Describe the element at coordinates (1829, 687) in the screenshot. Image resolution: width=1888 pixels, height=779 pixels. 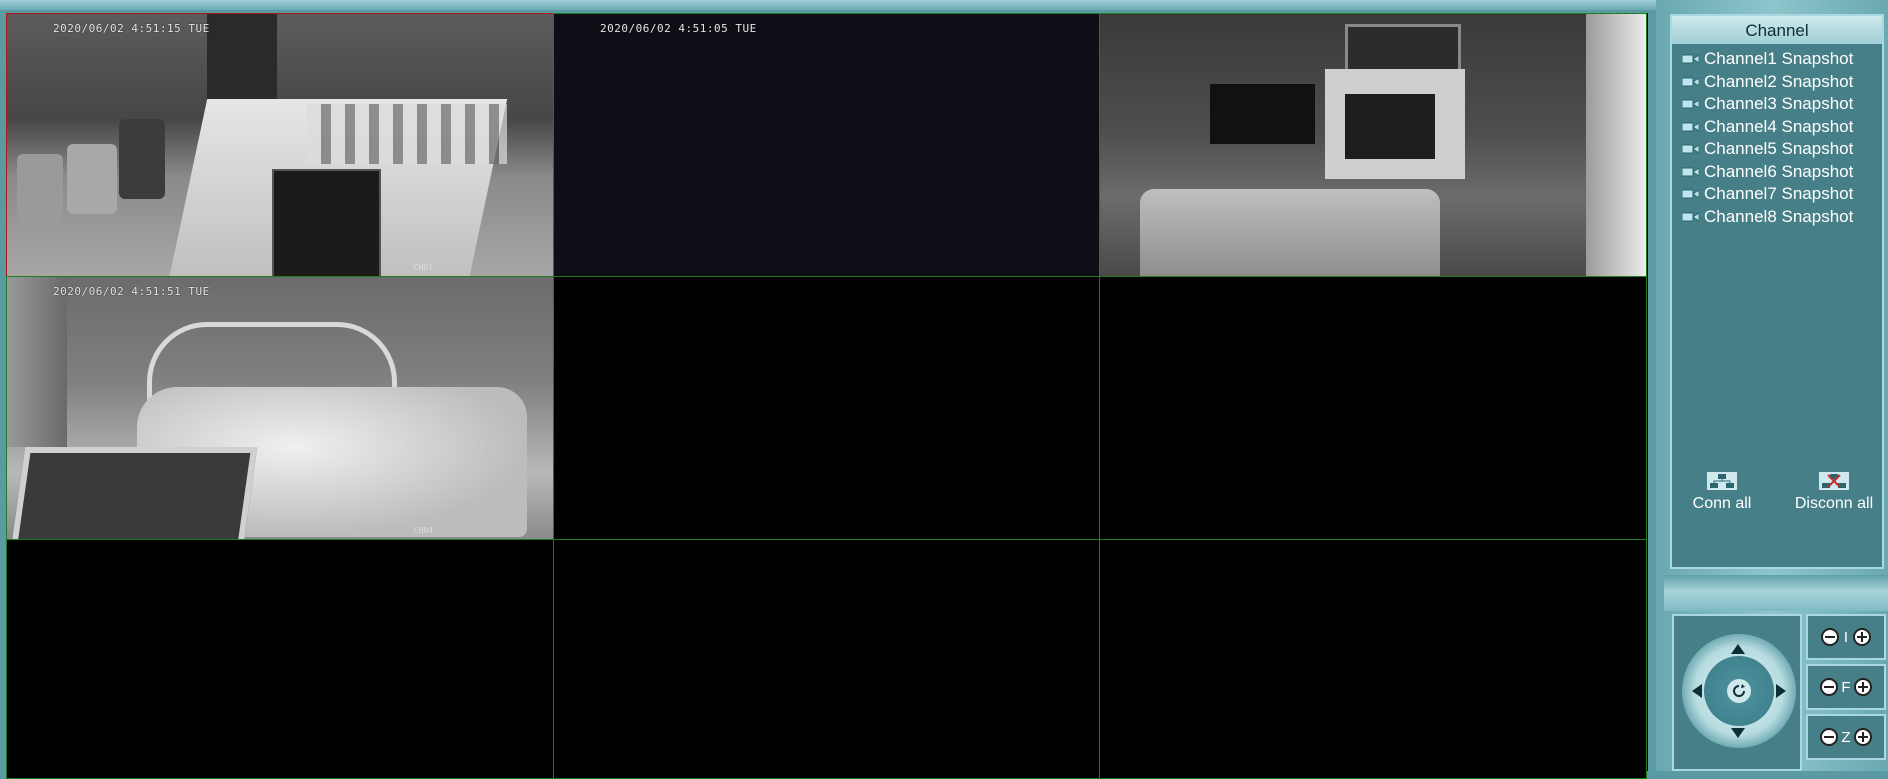
I see `focus-minus-icon` at that location.